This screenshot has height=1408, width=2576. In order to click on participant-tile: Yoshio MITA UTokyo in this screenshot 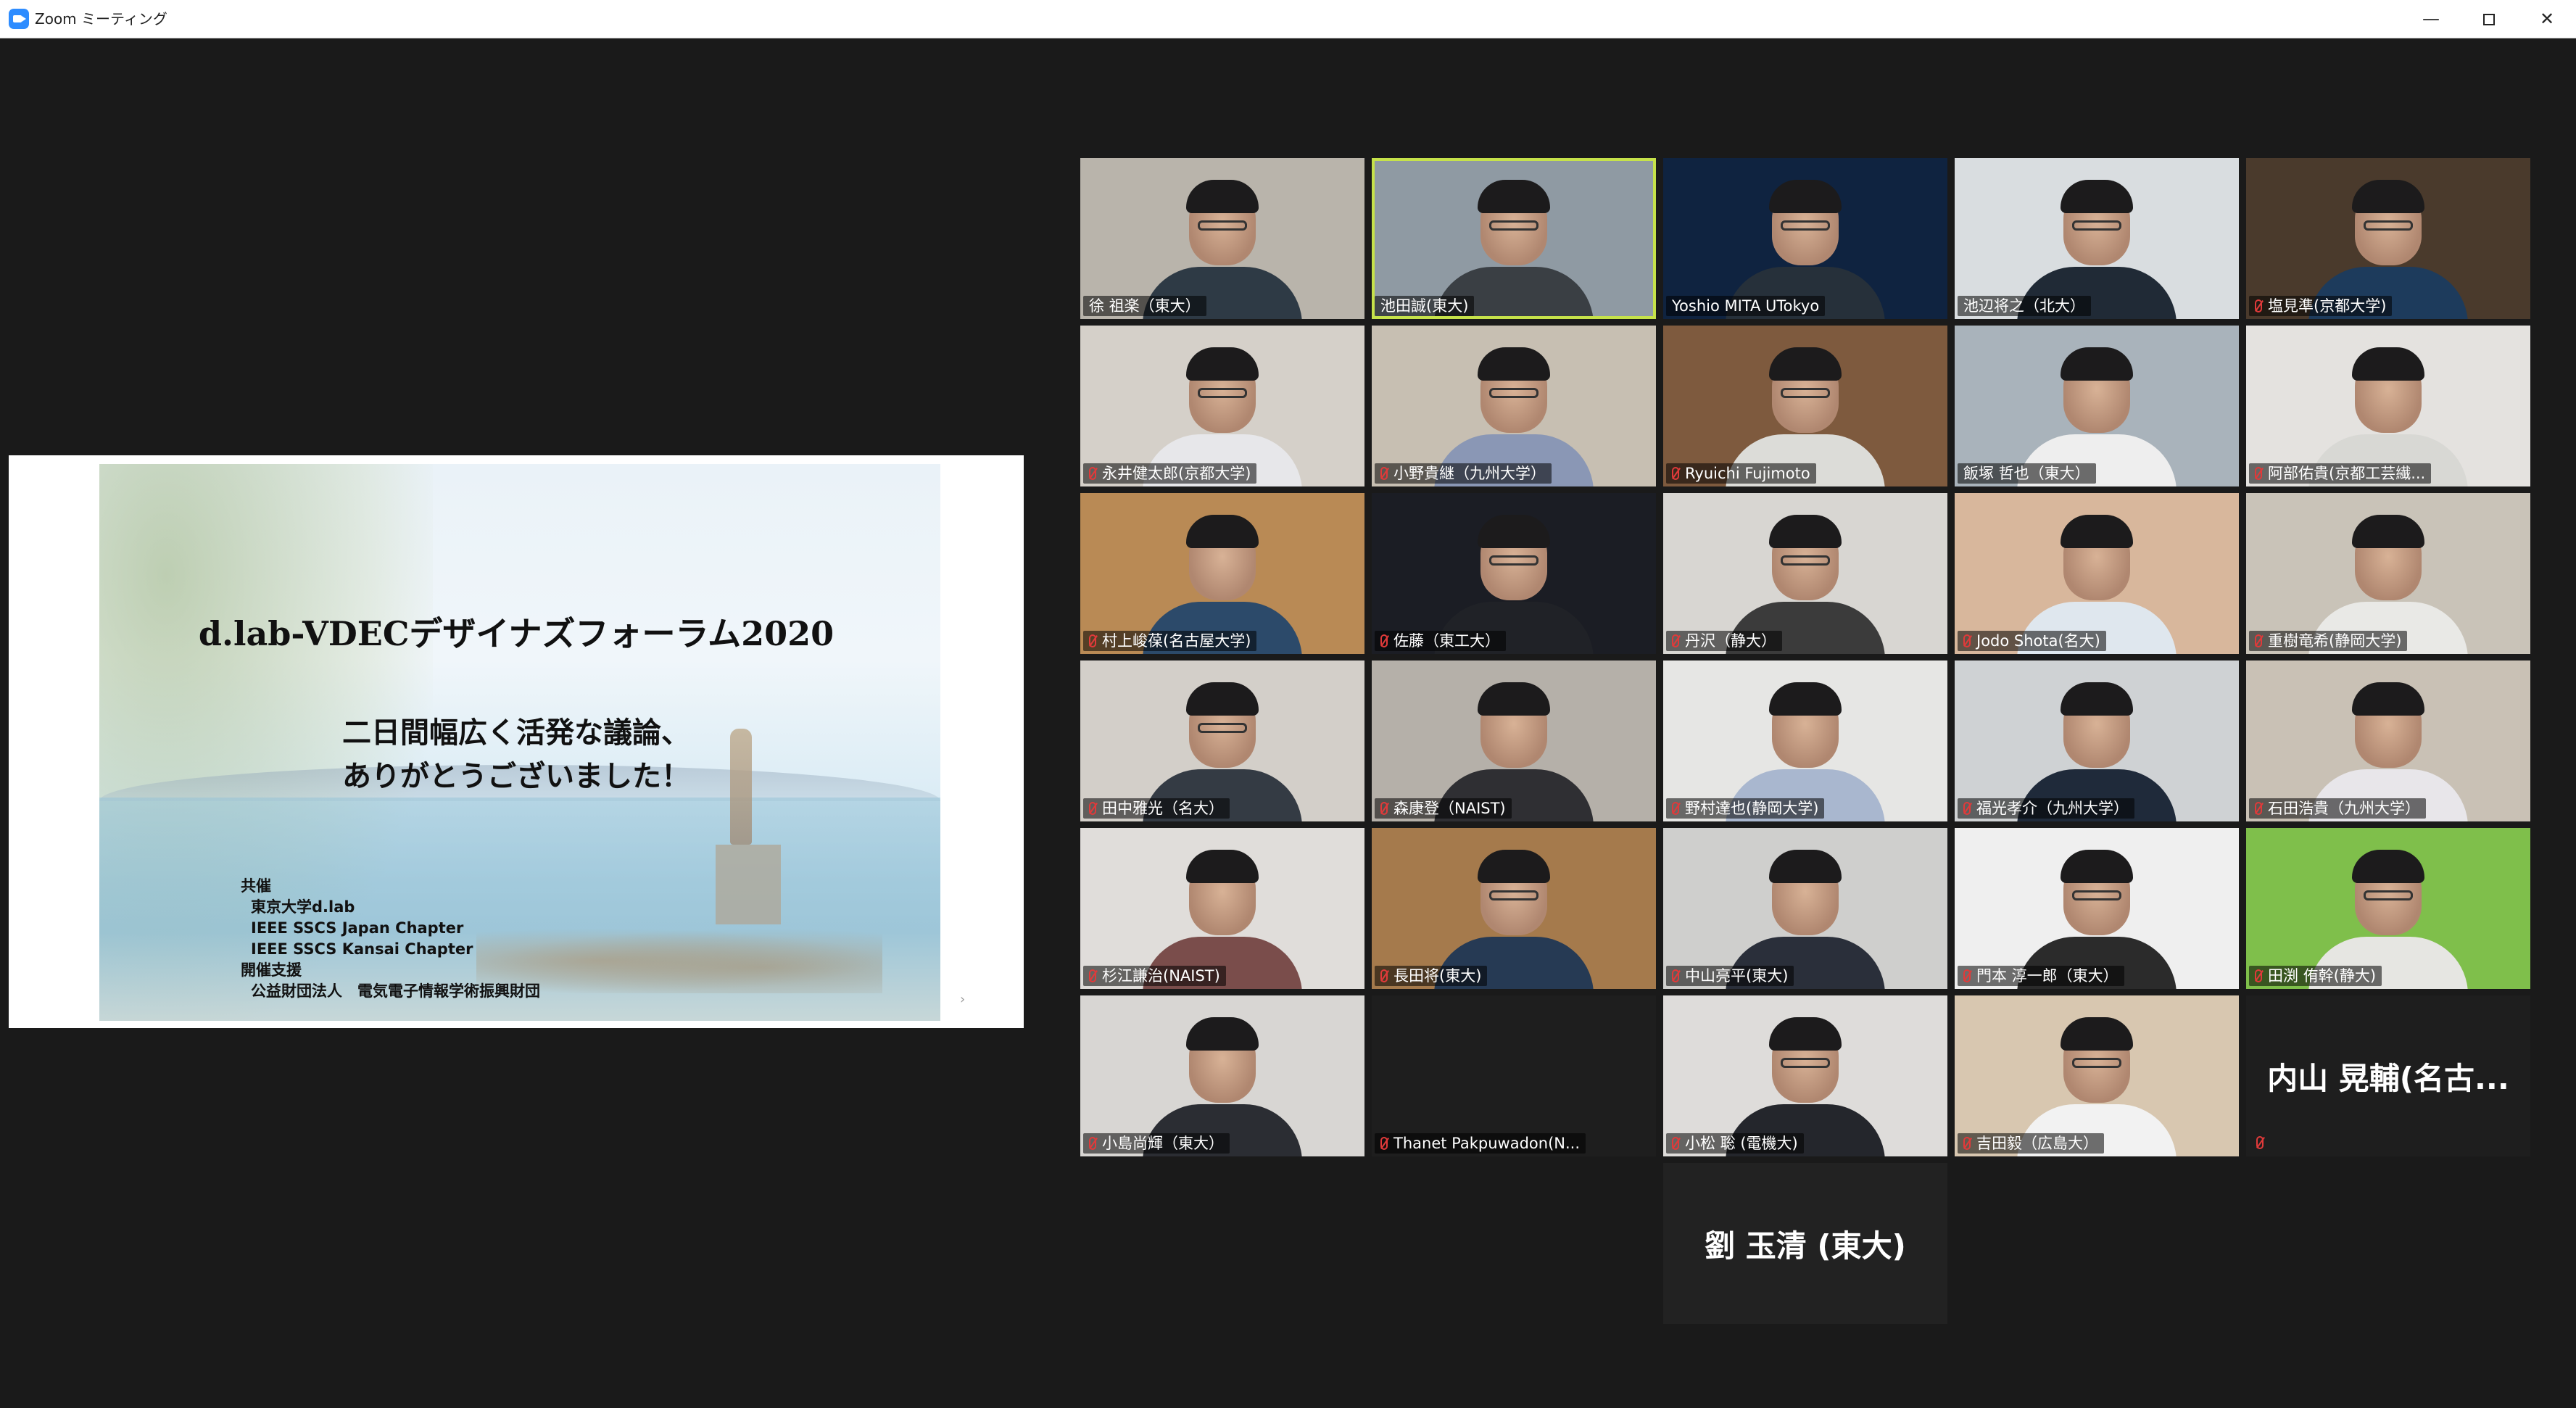, I will do `click(1805, 238)`.